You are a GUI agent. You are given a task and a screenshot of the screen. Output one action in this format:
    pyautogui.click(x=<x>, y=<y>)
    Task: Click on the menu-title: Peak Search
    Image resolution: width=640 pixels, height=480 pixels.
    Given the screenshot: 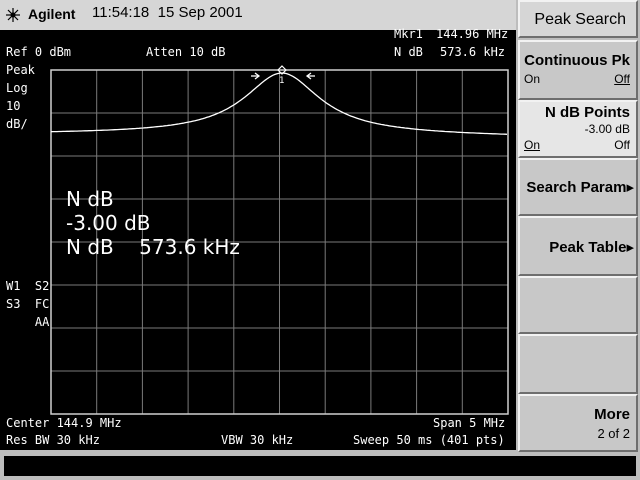 What is the action you would take?
    pyautogui.click(x=578, y=19)
    